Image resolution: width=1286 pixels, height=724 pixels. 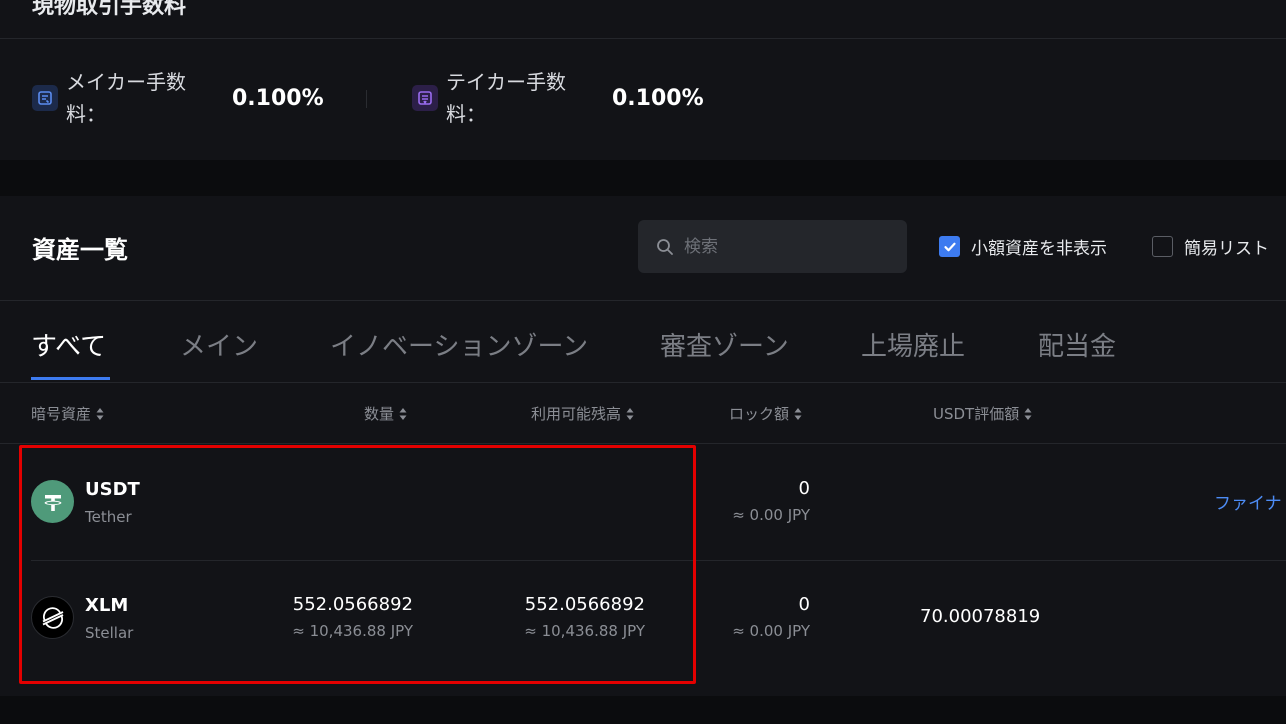 What do you see at coordinates (109, 633) in the screenshot?
I see `coin-name: Stellar` at bounding box center [109, 633].